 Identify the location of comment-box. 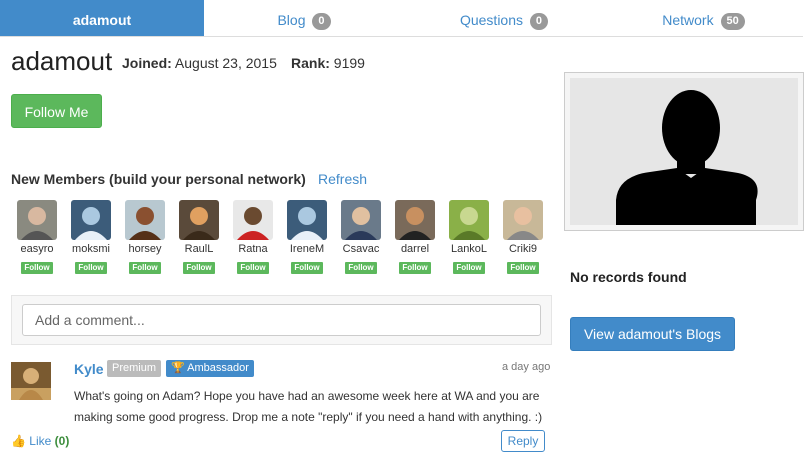
(281, 320).